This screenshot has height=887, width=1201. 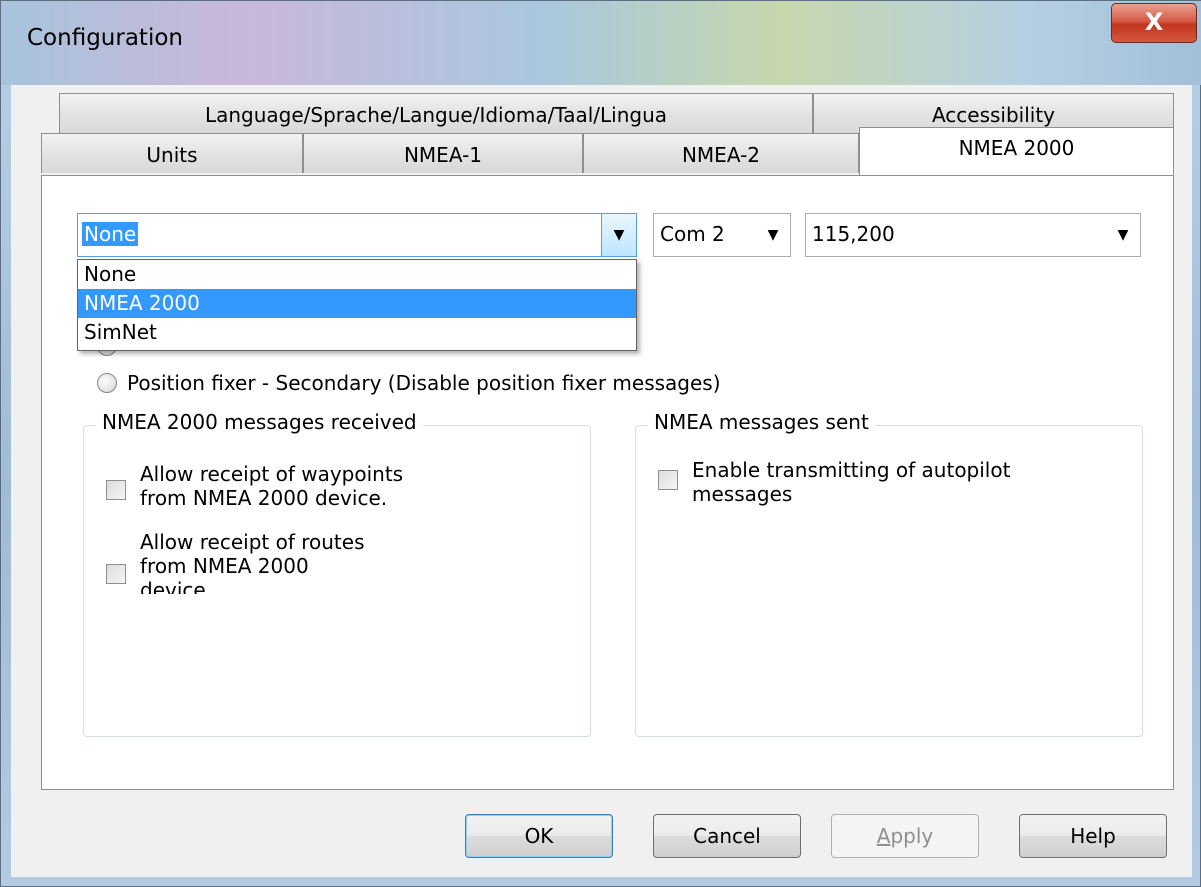 I want to click on autopilot-label-line-2: messages, so click(x=742, y=494).